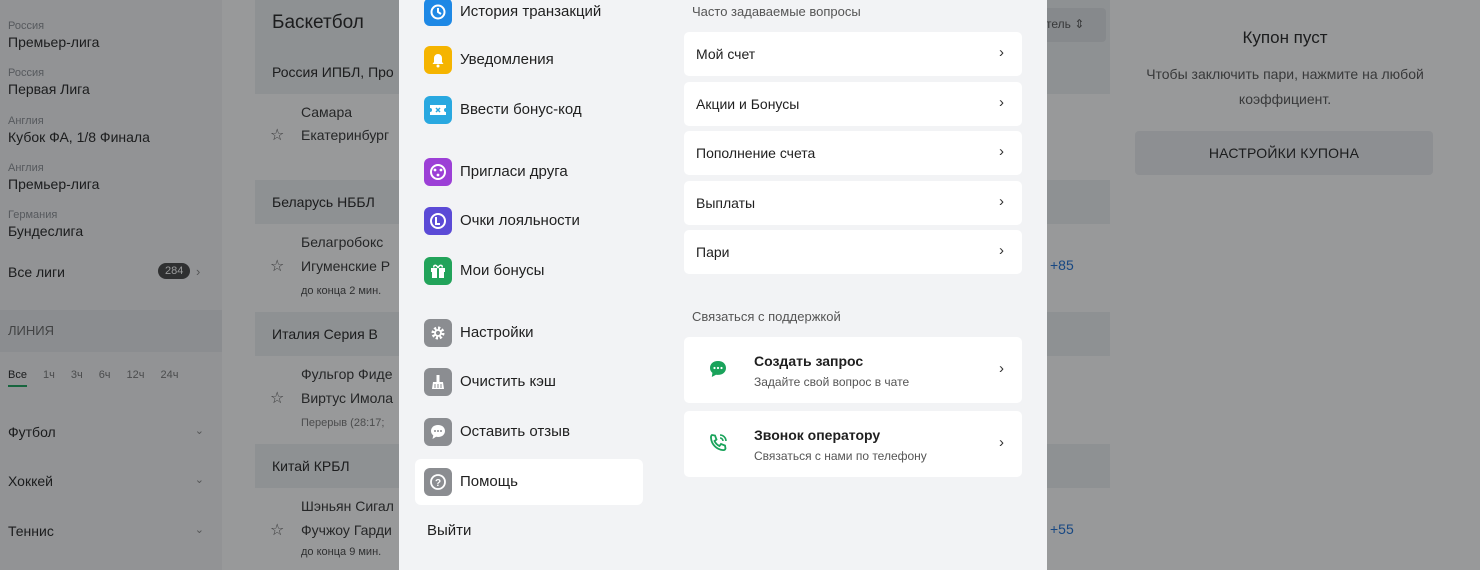 The width and height of the screenshot is (1480, 570). I want to click on logout-button: Выйти, so click(449, 530).